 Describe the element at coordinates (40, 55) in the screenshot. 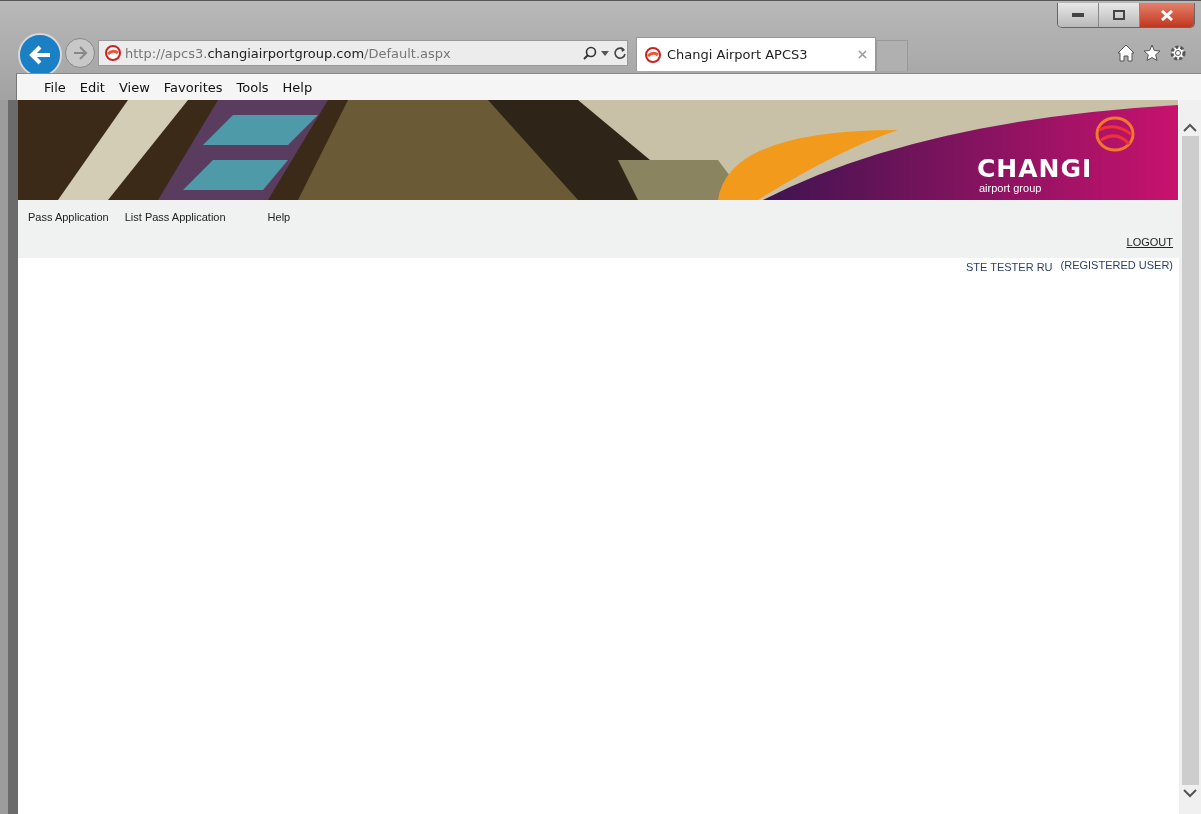

I see `arrow-left-icon` at that location.